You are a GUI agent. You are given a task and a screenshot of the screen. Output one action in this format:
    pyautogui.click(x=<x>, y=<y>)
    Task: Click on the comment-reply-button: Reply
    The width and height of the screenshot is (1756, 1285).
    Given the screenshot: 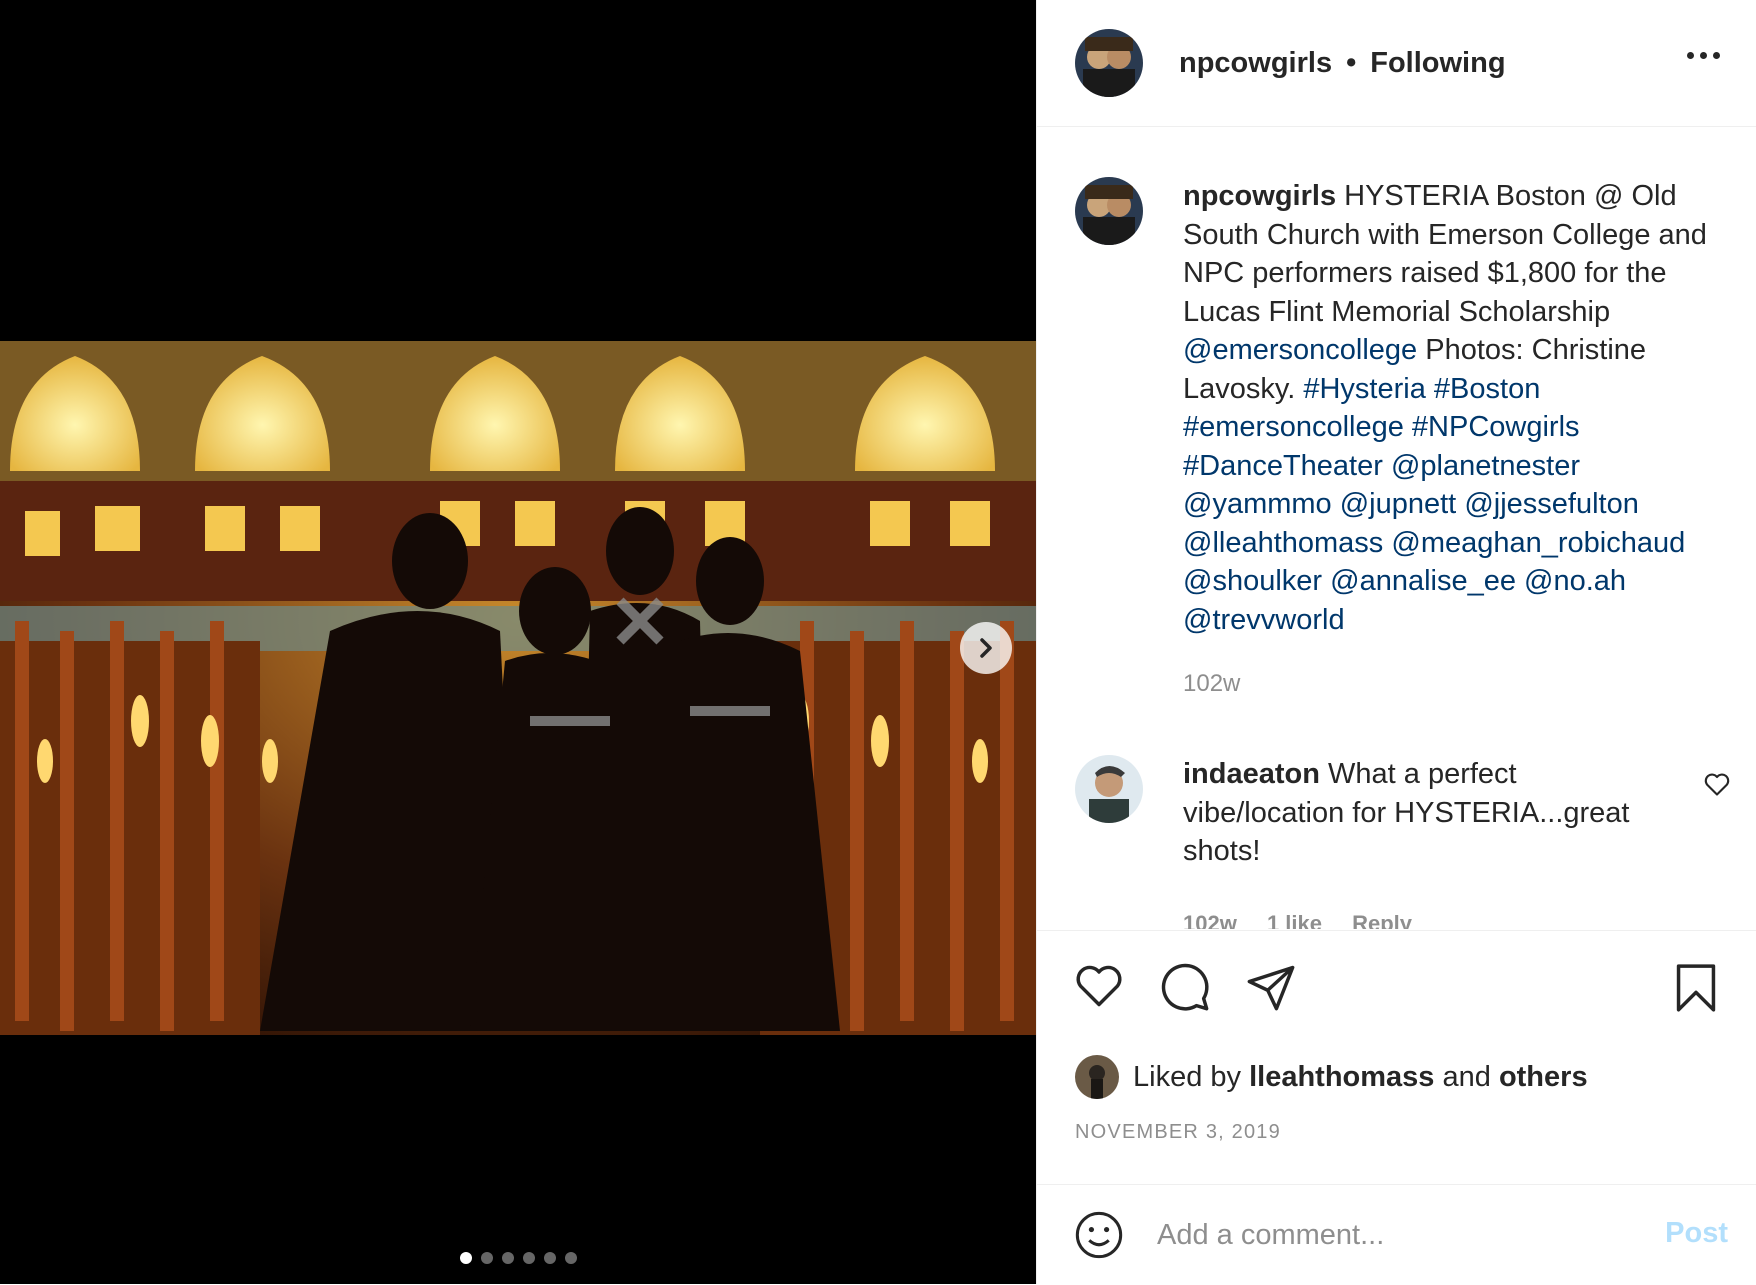 What is the action you would take?
    pyautogui.click(x=1382, y=920)
    